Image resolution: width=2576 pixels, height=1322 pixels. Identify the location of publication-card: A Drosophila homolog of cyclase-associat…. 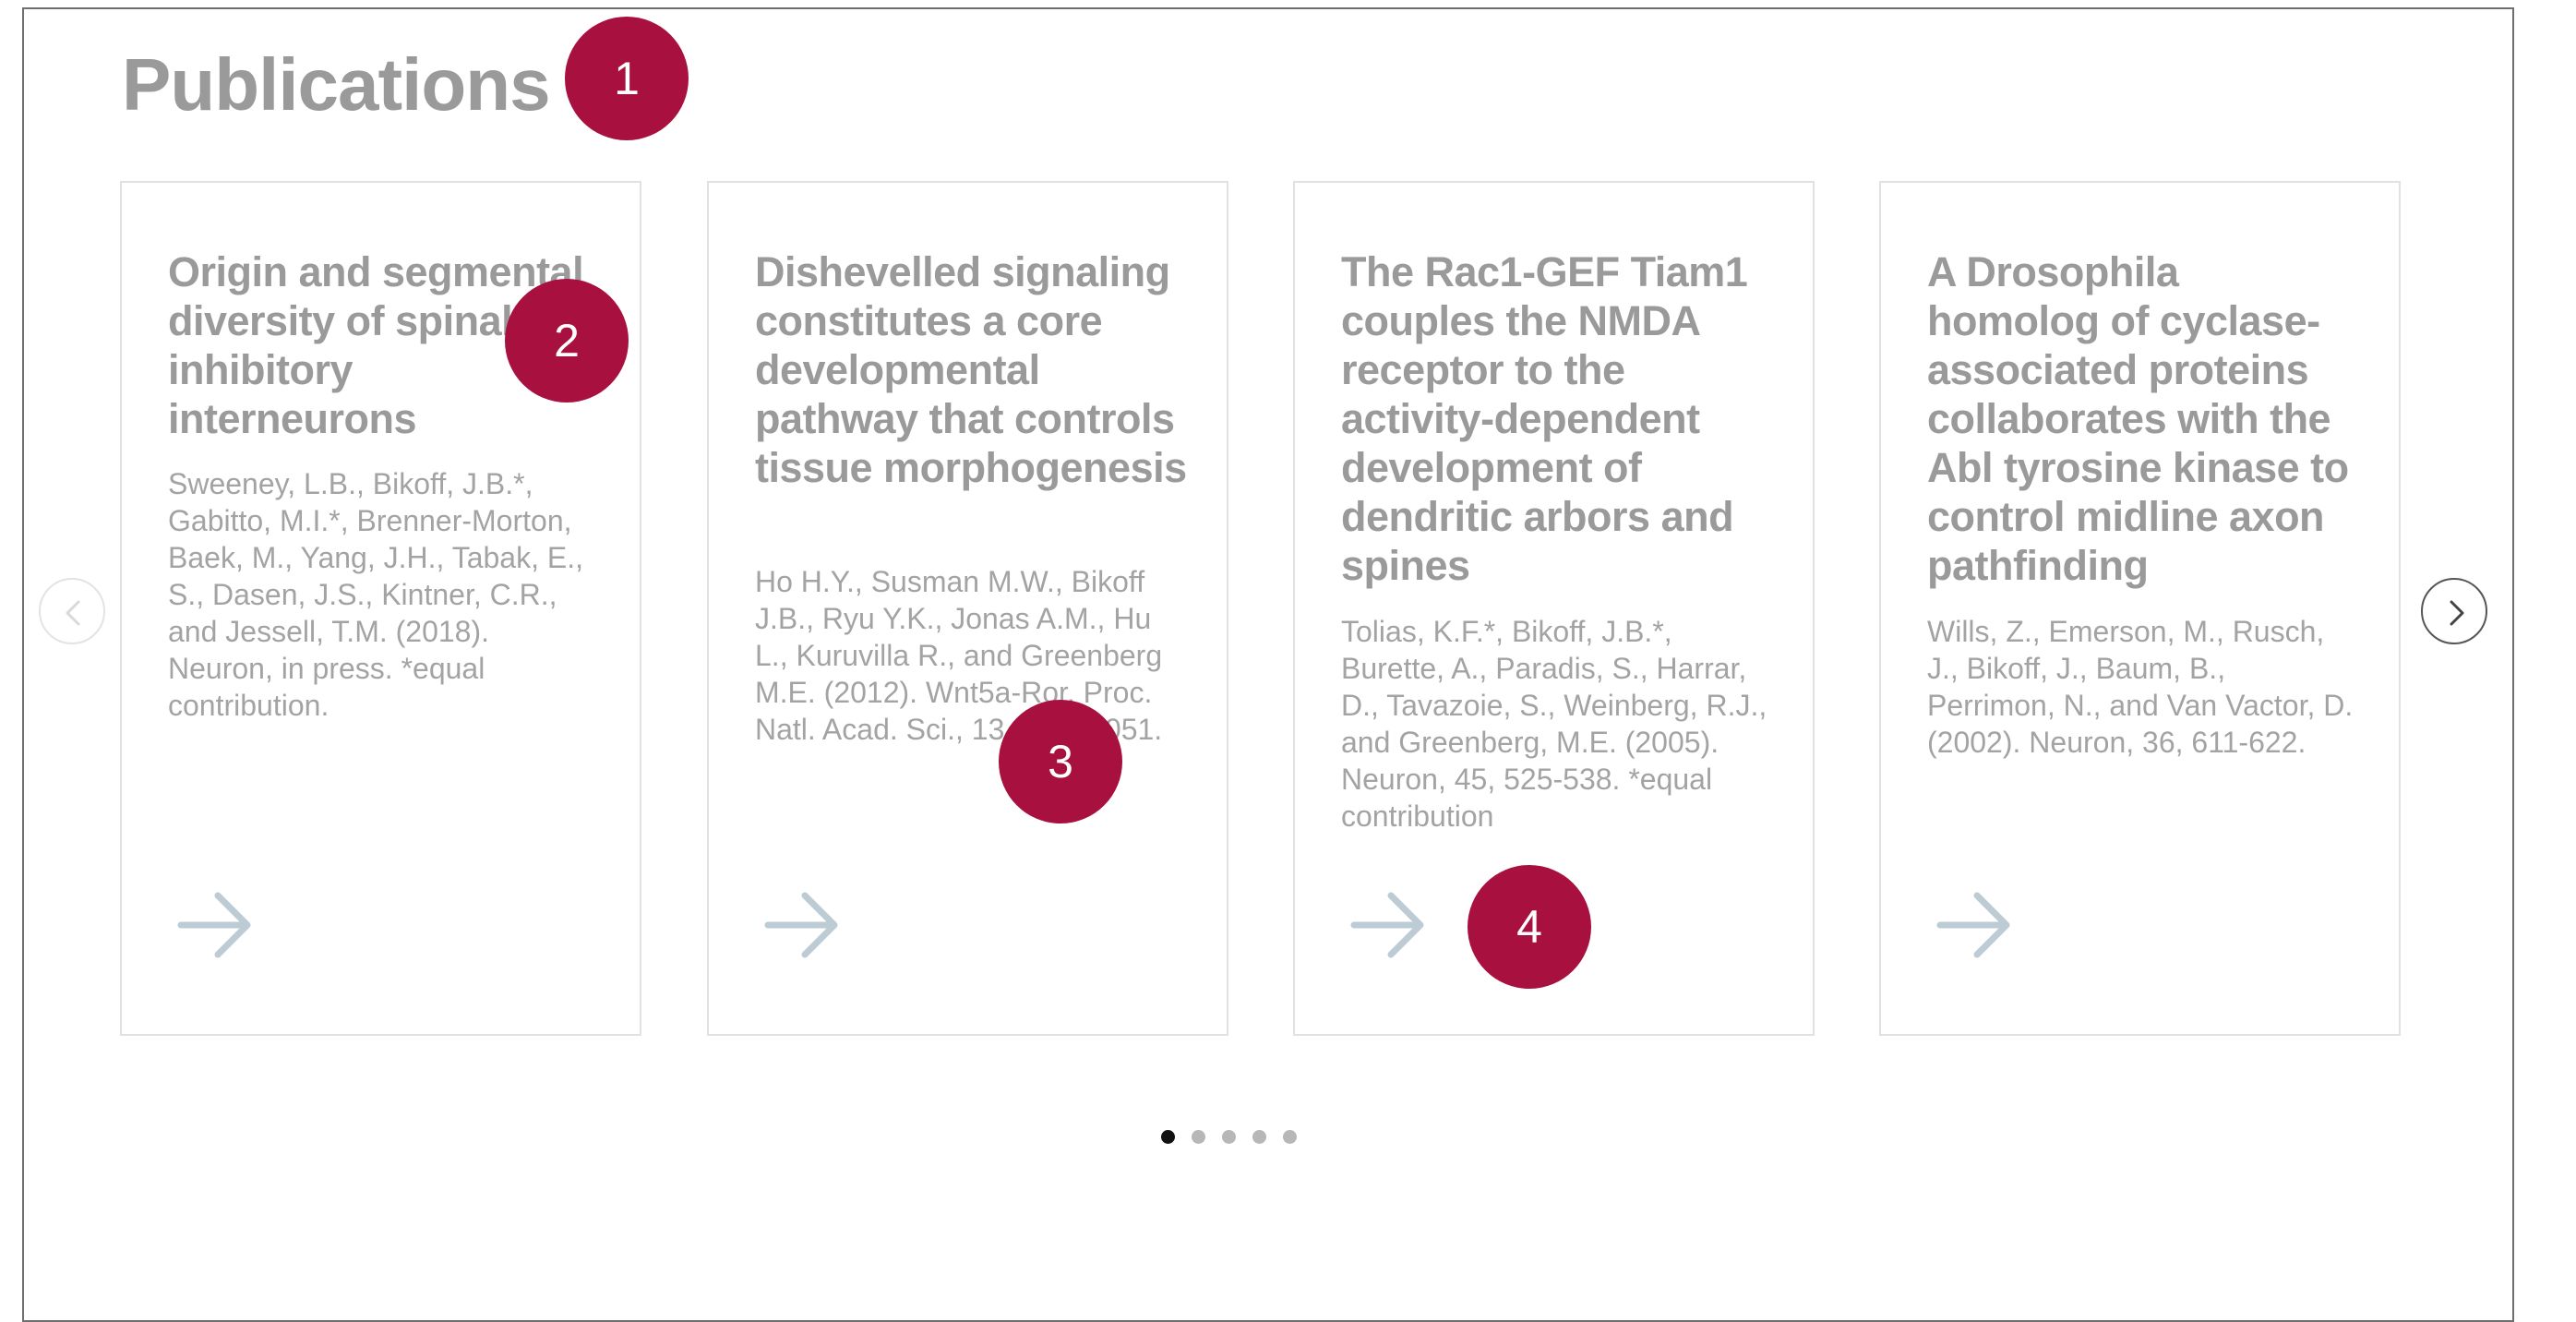
(2140, 608).